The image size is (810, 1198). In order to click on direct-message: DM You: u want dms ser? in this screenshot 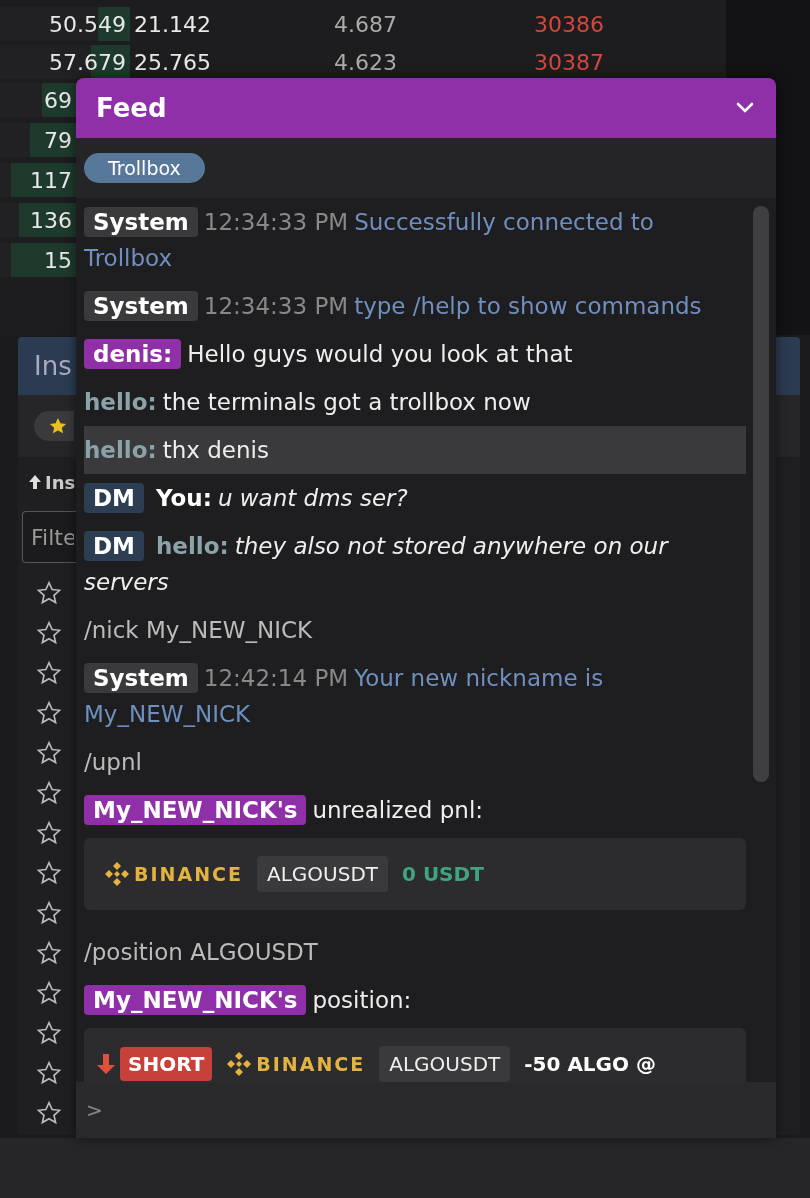, I will do `click(415, 498)`.